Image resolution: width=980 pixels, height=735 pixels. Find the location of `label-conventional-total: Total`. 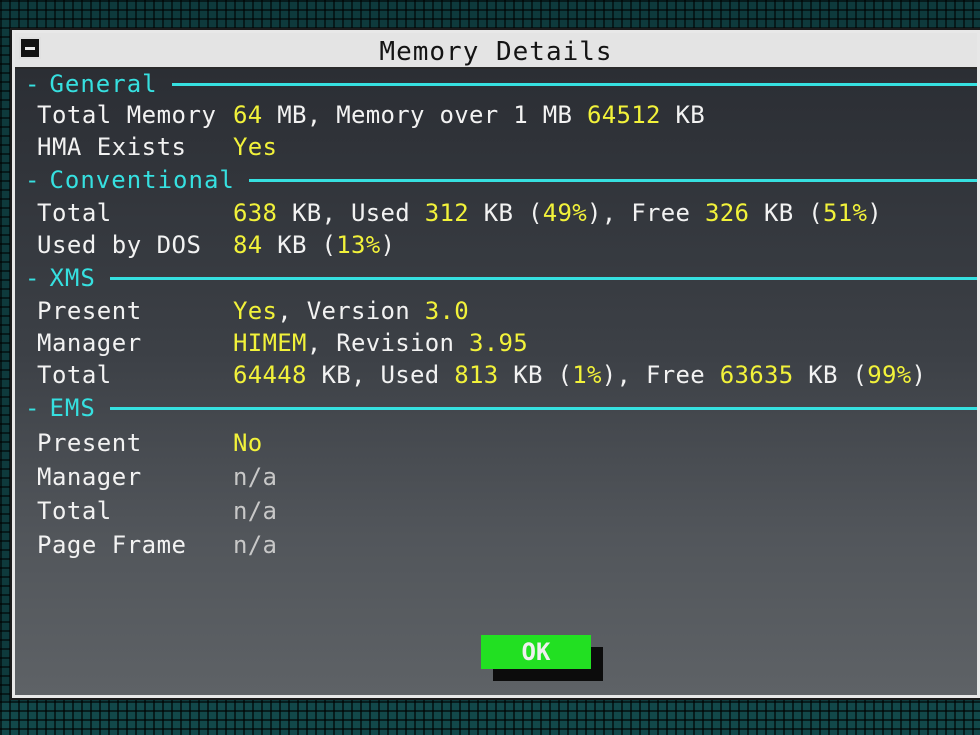

label-conventional-total: Total is located at coordinates (74, 213).